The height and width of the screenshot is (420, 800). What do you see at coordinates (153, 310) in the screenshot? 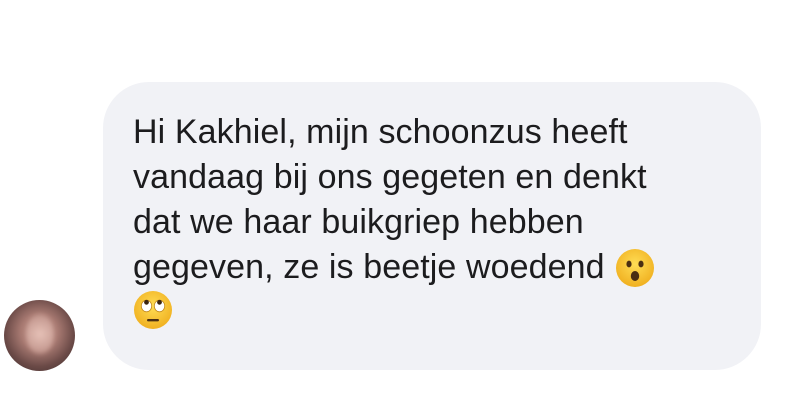
I see `eye-roll-emoji-icon` at bounding box center [153, 310].